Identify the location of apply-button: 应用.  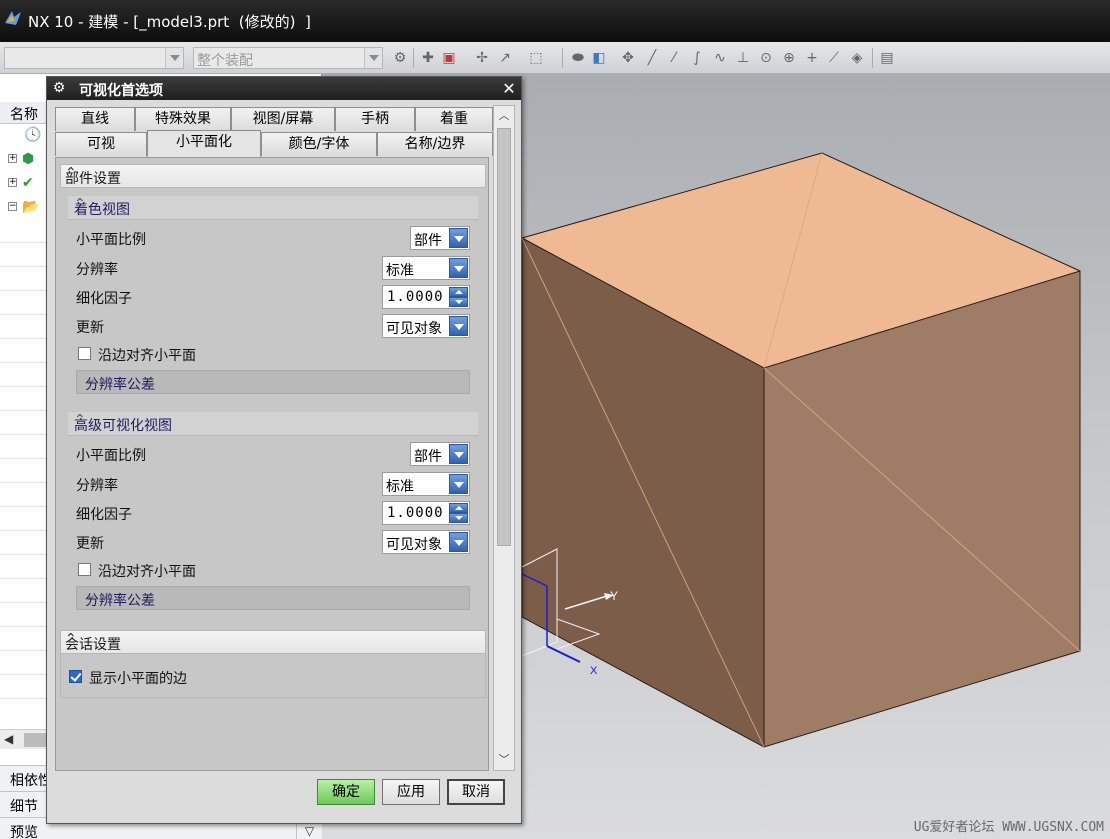
(411, 792).